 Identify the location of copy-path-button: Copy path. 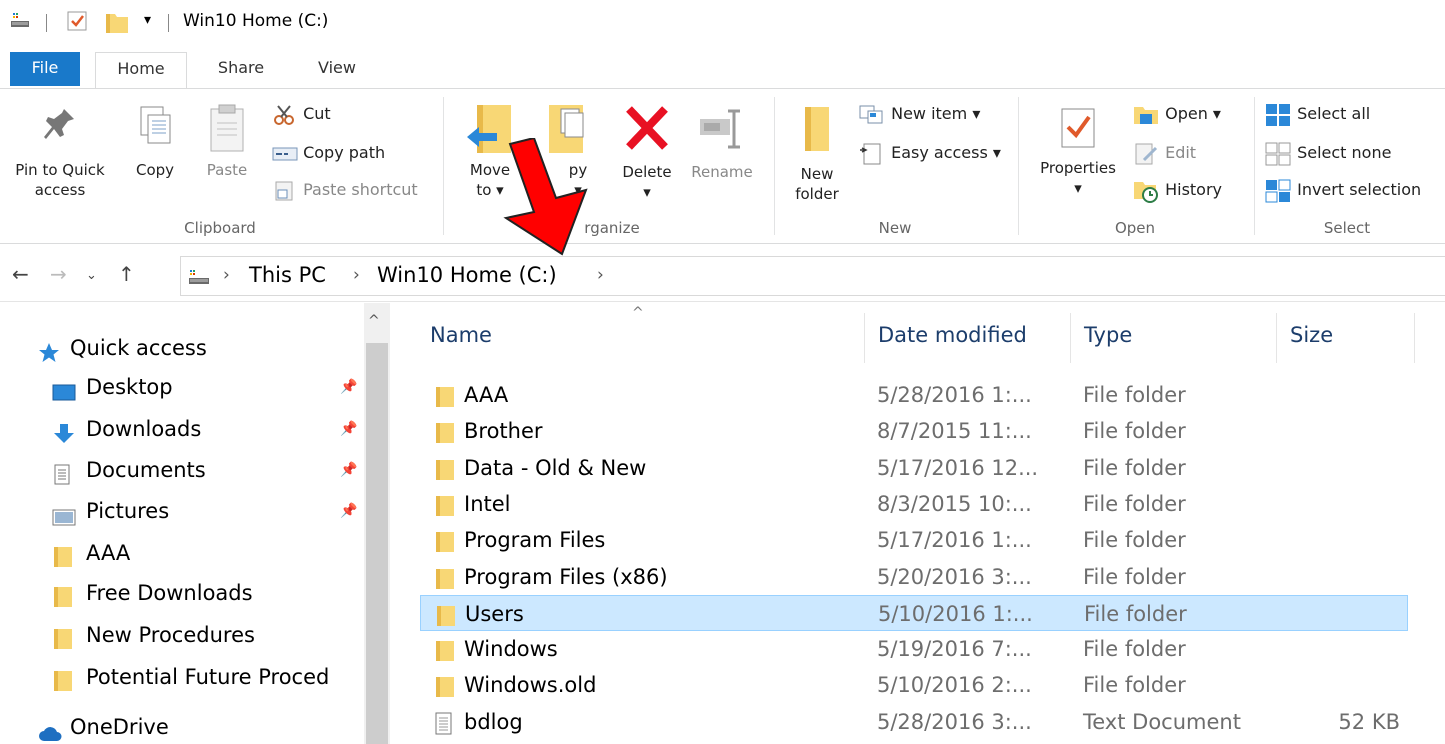
(328, 153).